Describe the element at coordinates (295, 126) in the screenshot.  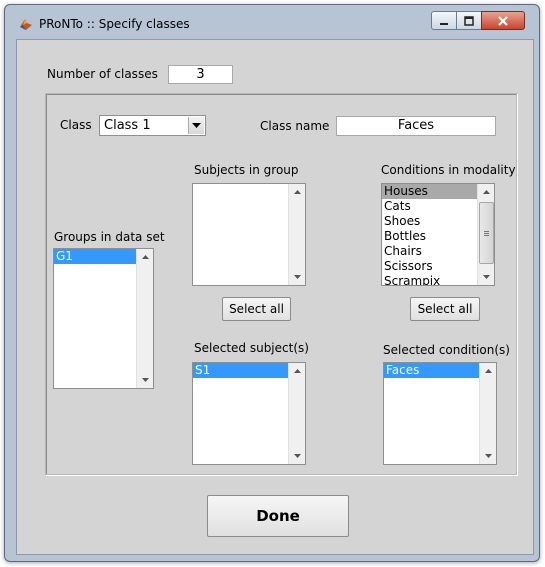
I see `class-name-label: Class name` at that location.